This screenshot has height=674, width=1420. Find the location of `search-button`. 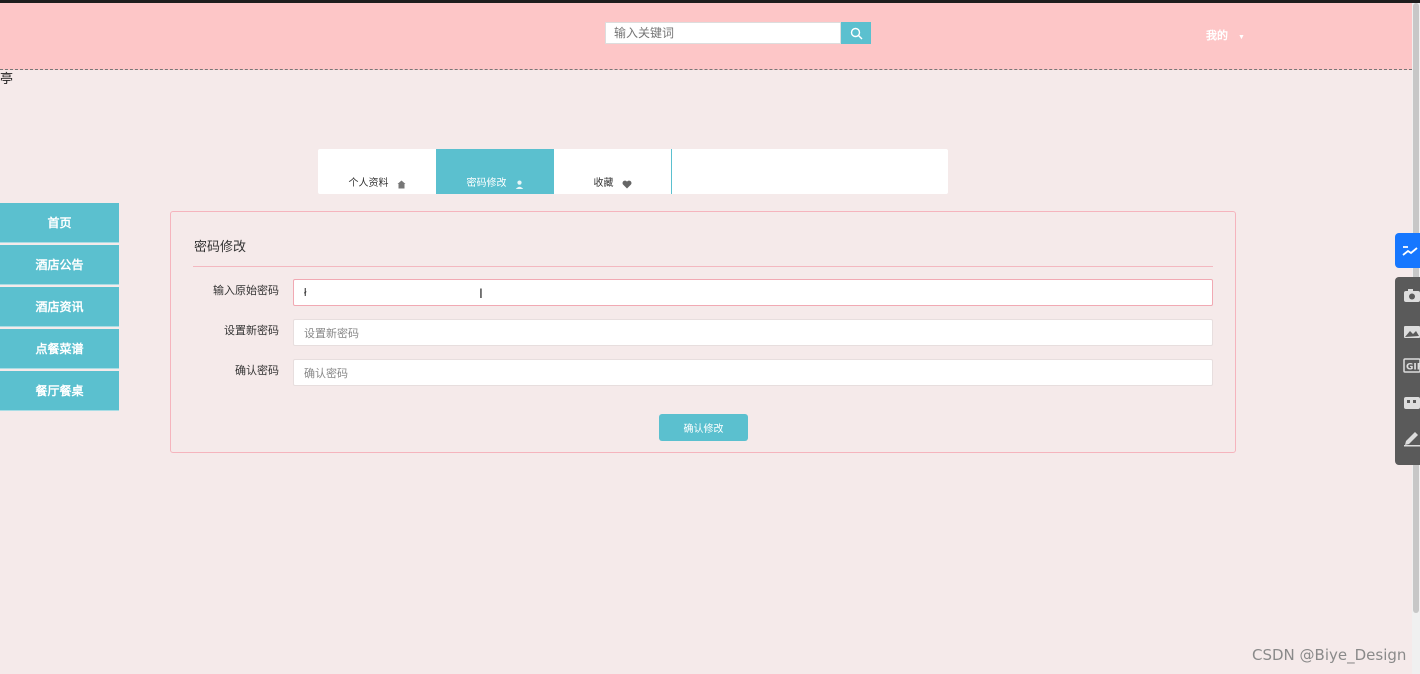

search-button is located at coordinates (856, 33).